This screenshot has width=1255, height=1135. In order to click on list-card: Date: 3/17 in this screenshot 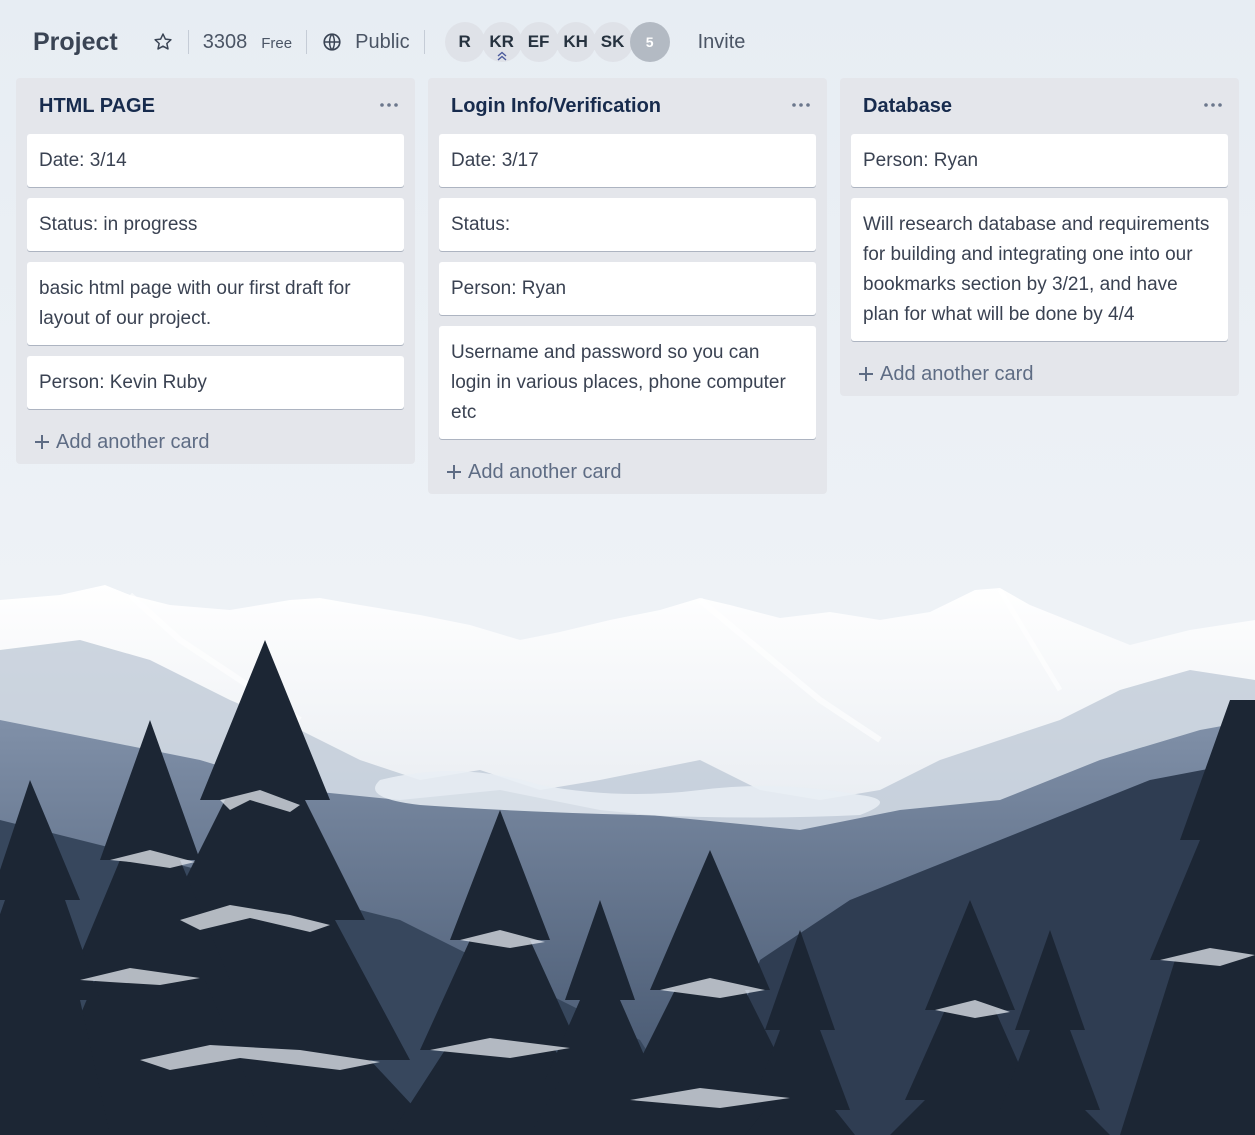, I will do `click(627, 160)`.